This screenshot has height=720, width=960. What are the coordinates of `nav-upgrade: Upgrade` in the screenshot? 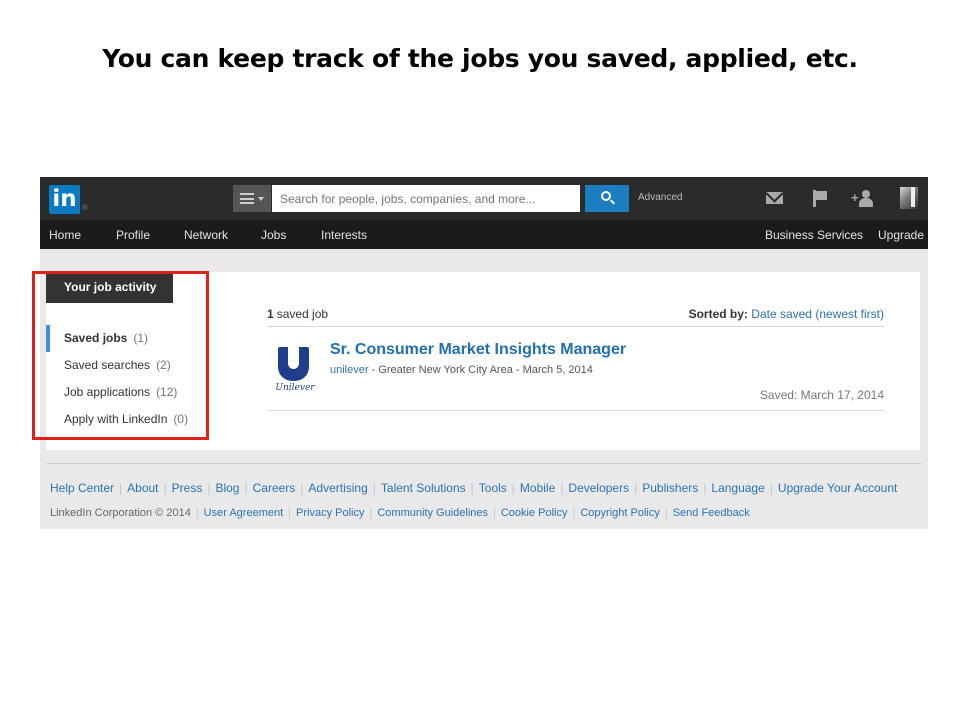 It's located at (901, 235).